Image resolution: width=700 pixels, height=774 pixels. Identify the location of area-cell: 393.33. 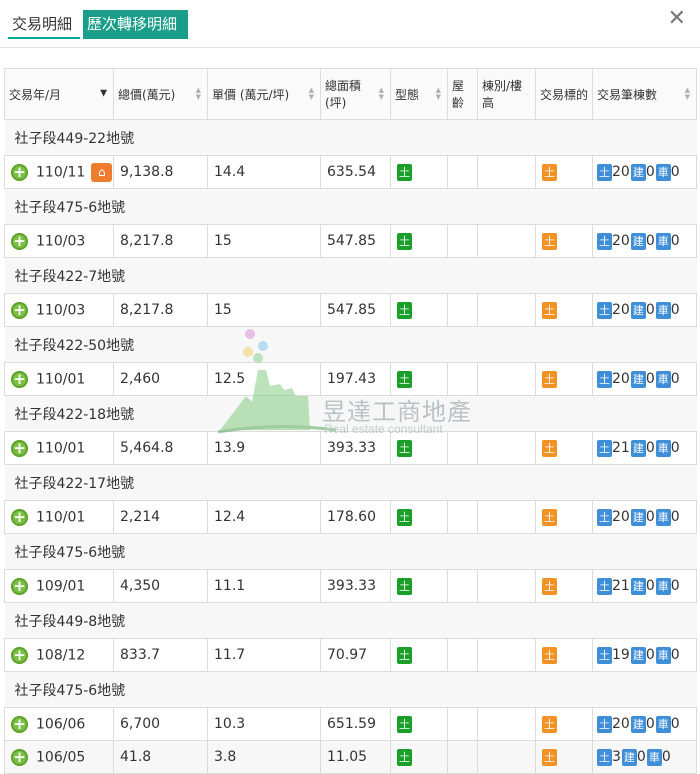
(355, 586).